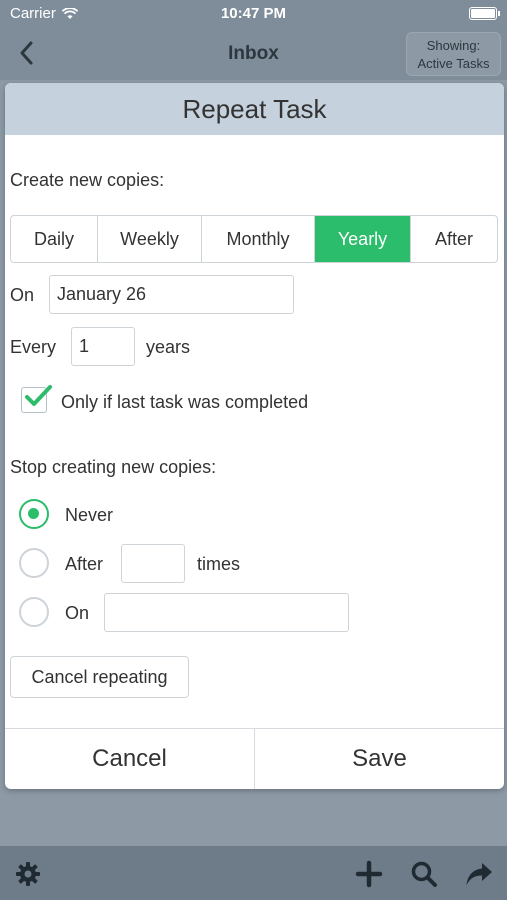 The image size is (507, 900). Describe the element at coordinates (87, 180) in the screenshot. I see `create-copies-label: Create new copies:` at that location.